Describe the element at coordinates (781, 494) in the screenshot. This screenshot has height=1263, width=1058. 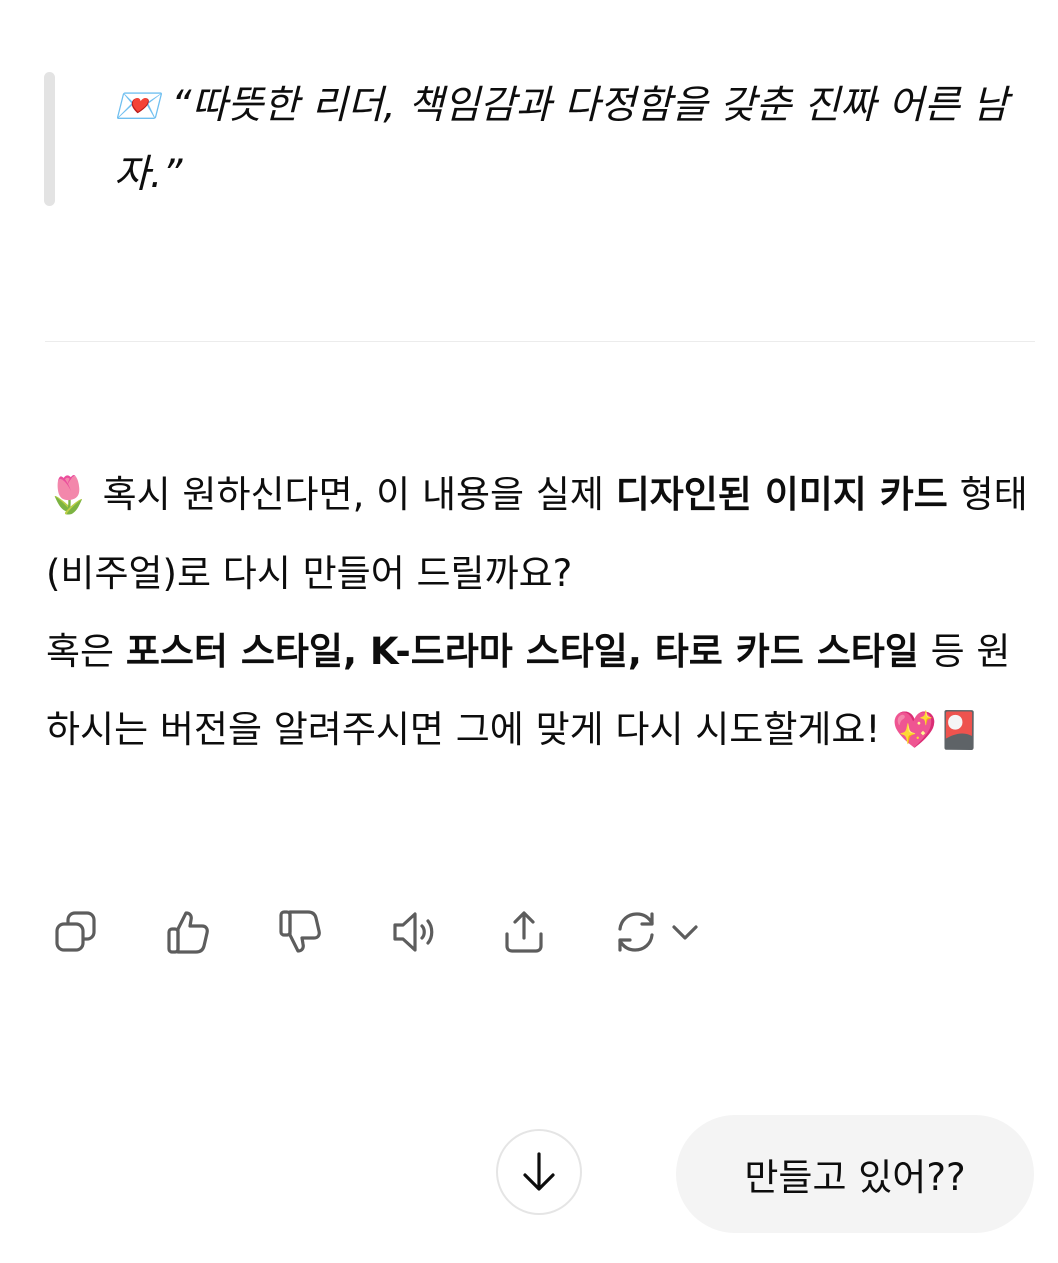
I see `message-bold-text: 디자인된 이미지 카드` at that location.